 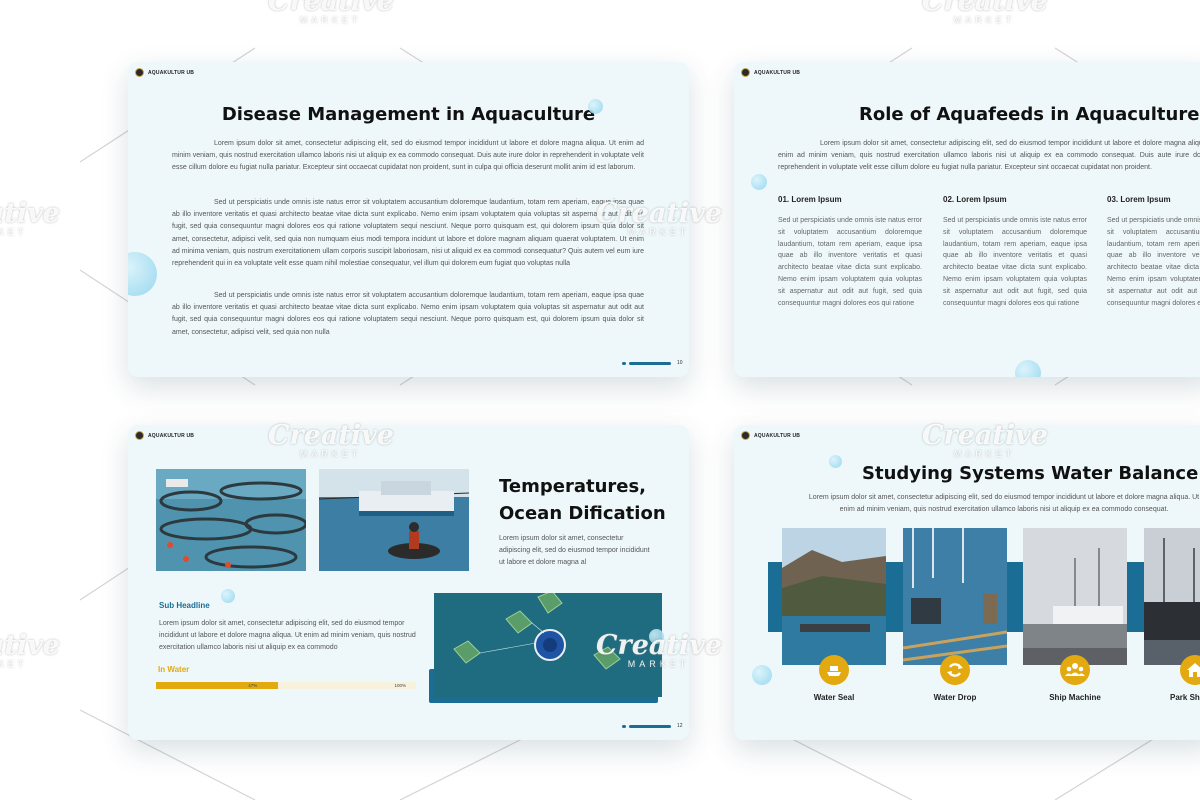 I want to click on progress-value: 47%, so click(x=253, y=685).